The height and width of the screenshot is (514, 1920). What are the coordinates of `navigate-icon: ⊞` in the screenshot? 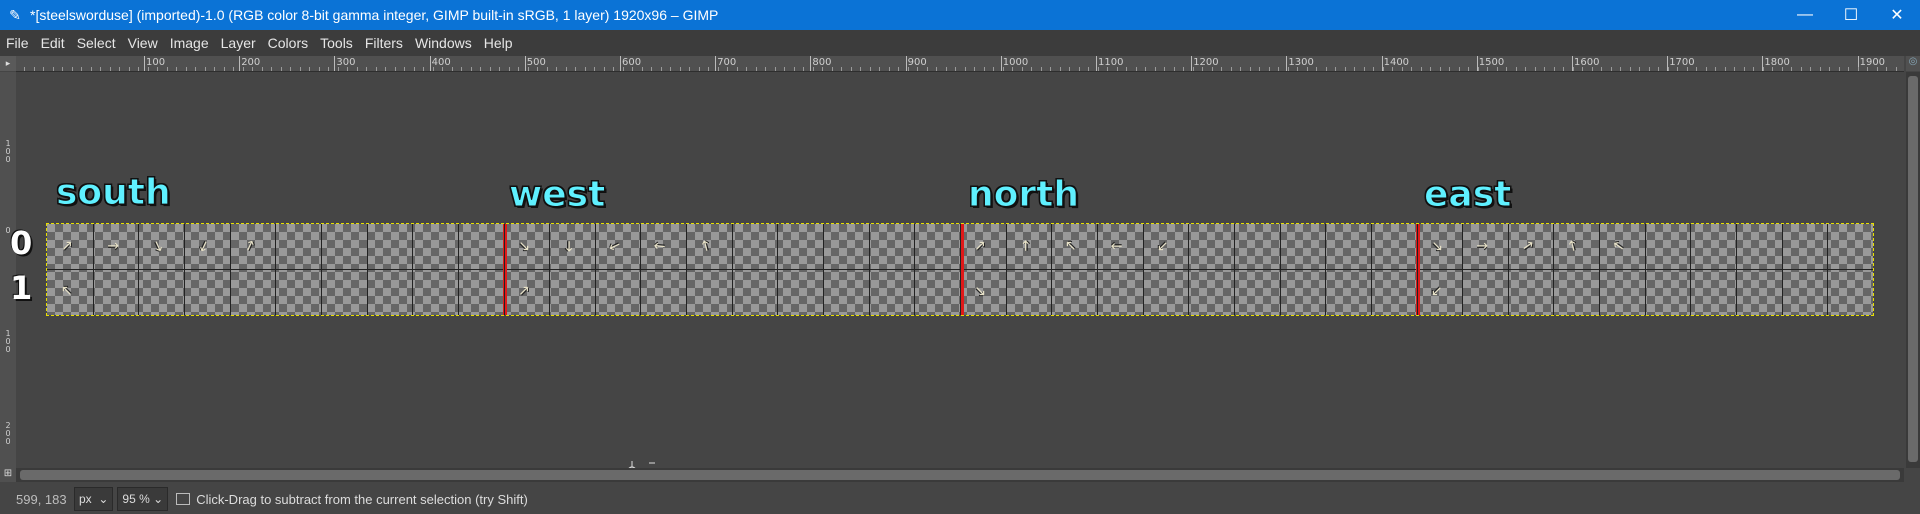 It's located at (8, 475).